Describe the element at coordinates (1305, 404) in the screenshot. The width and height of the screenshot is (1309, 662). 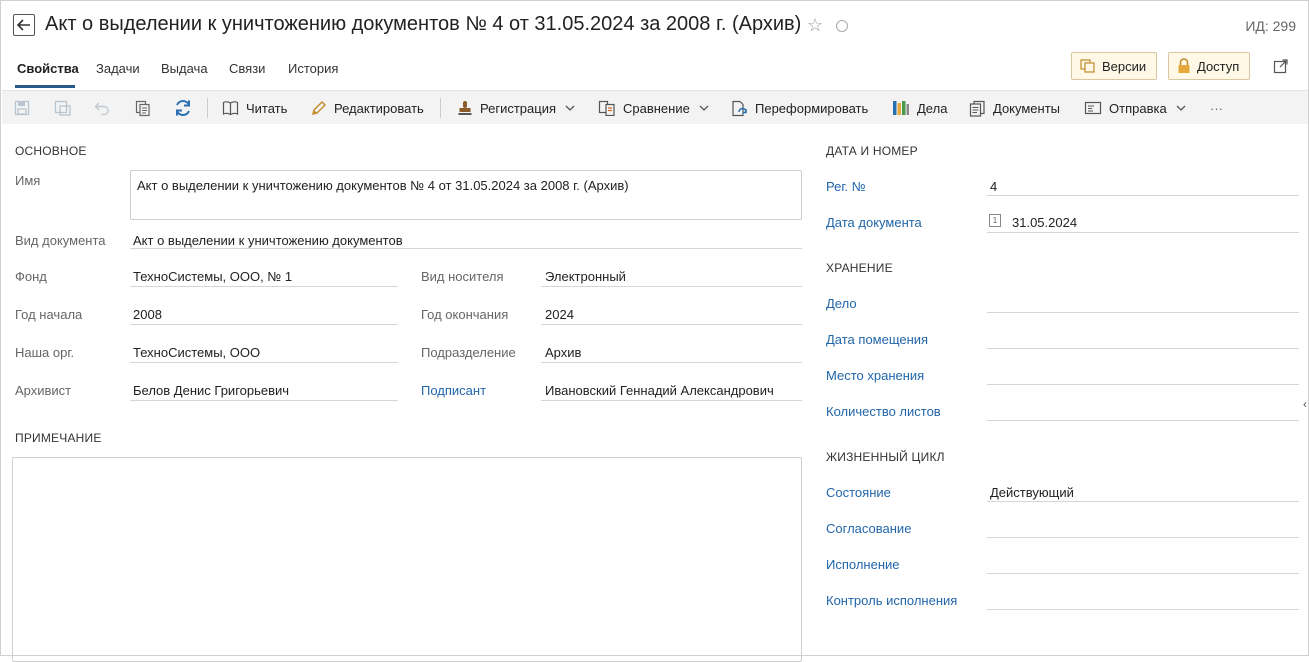
I see `collapse-panel-icon: ‹` at that location.